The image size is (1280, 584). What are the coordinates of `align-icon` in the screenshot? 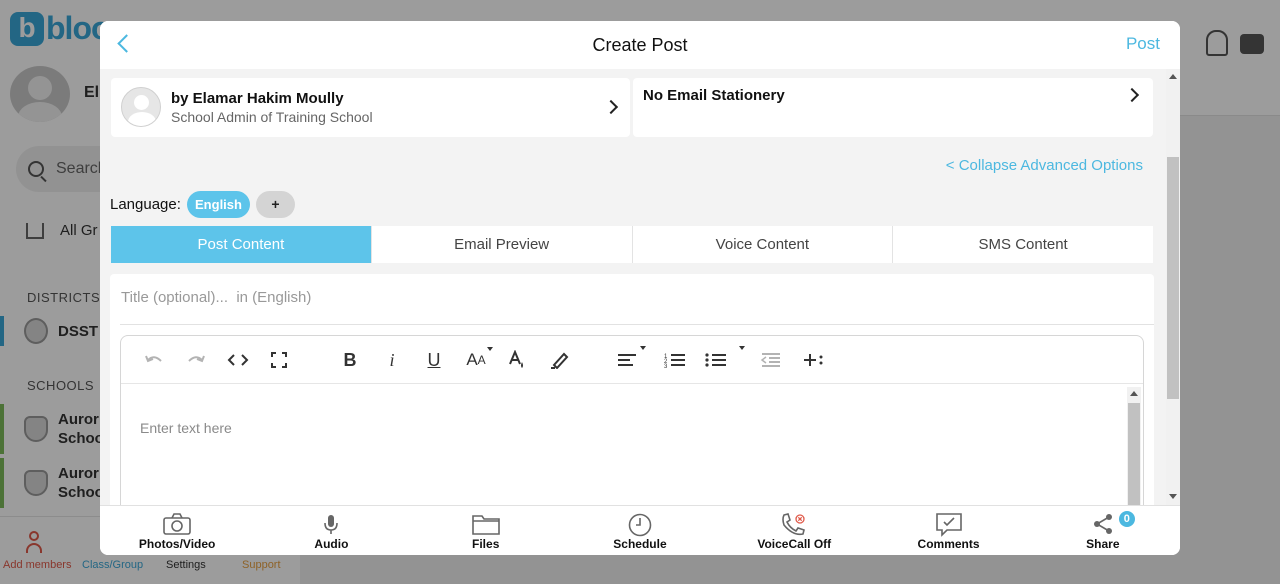 It's located at (627, 360).